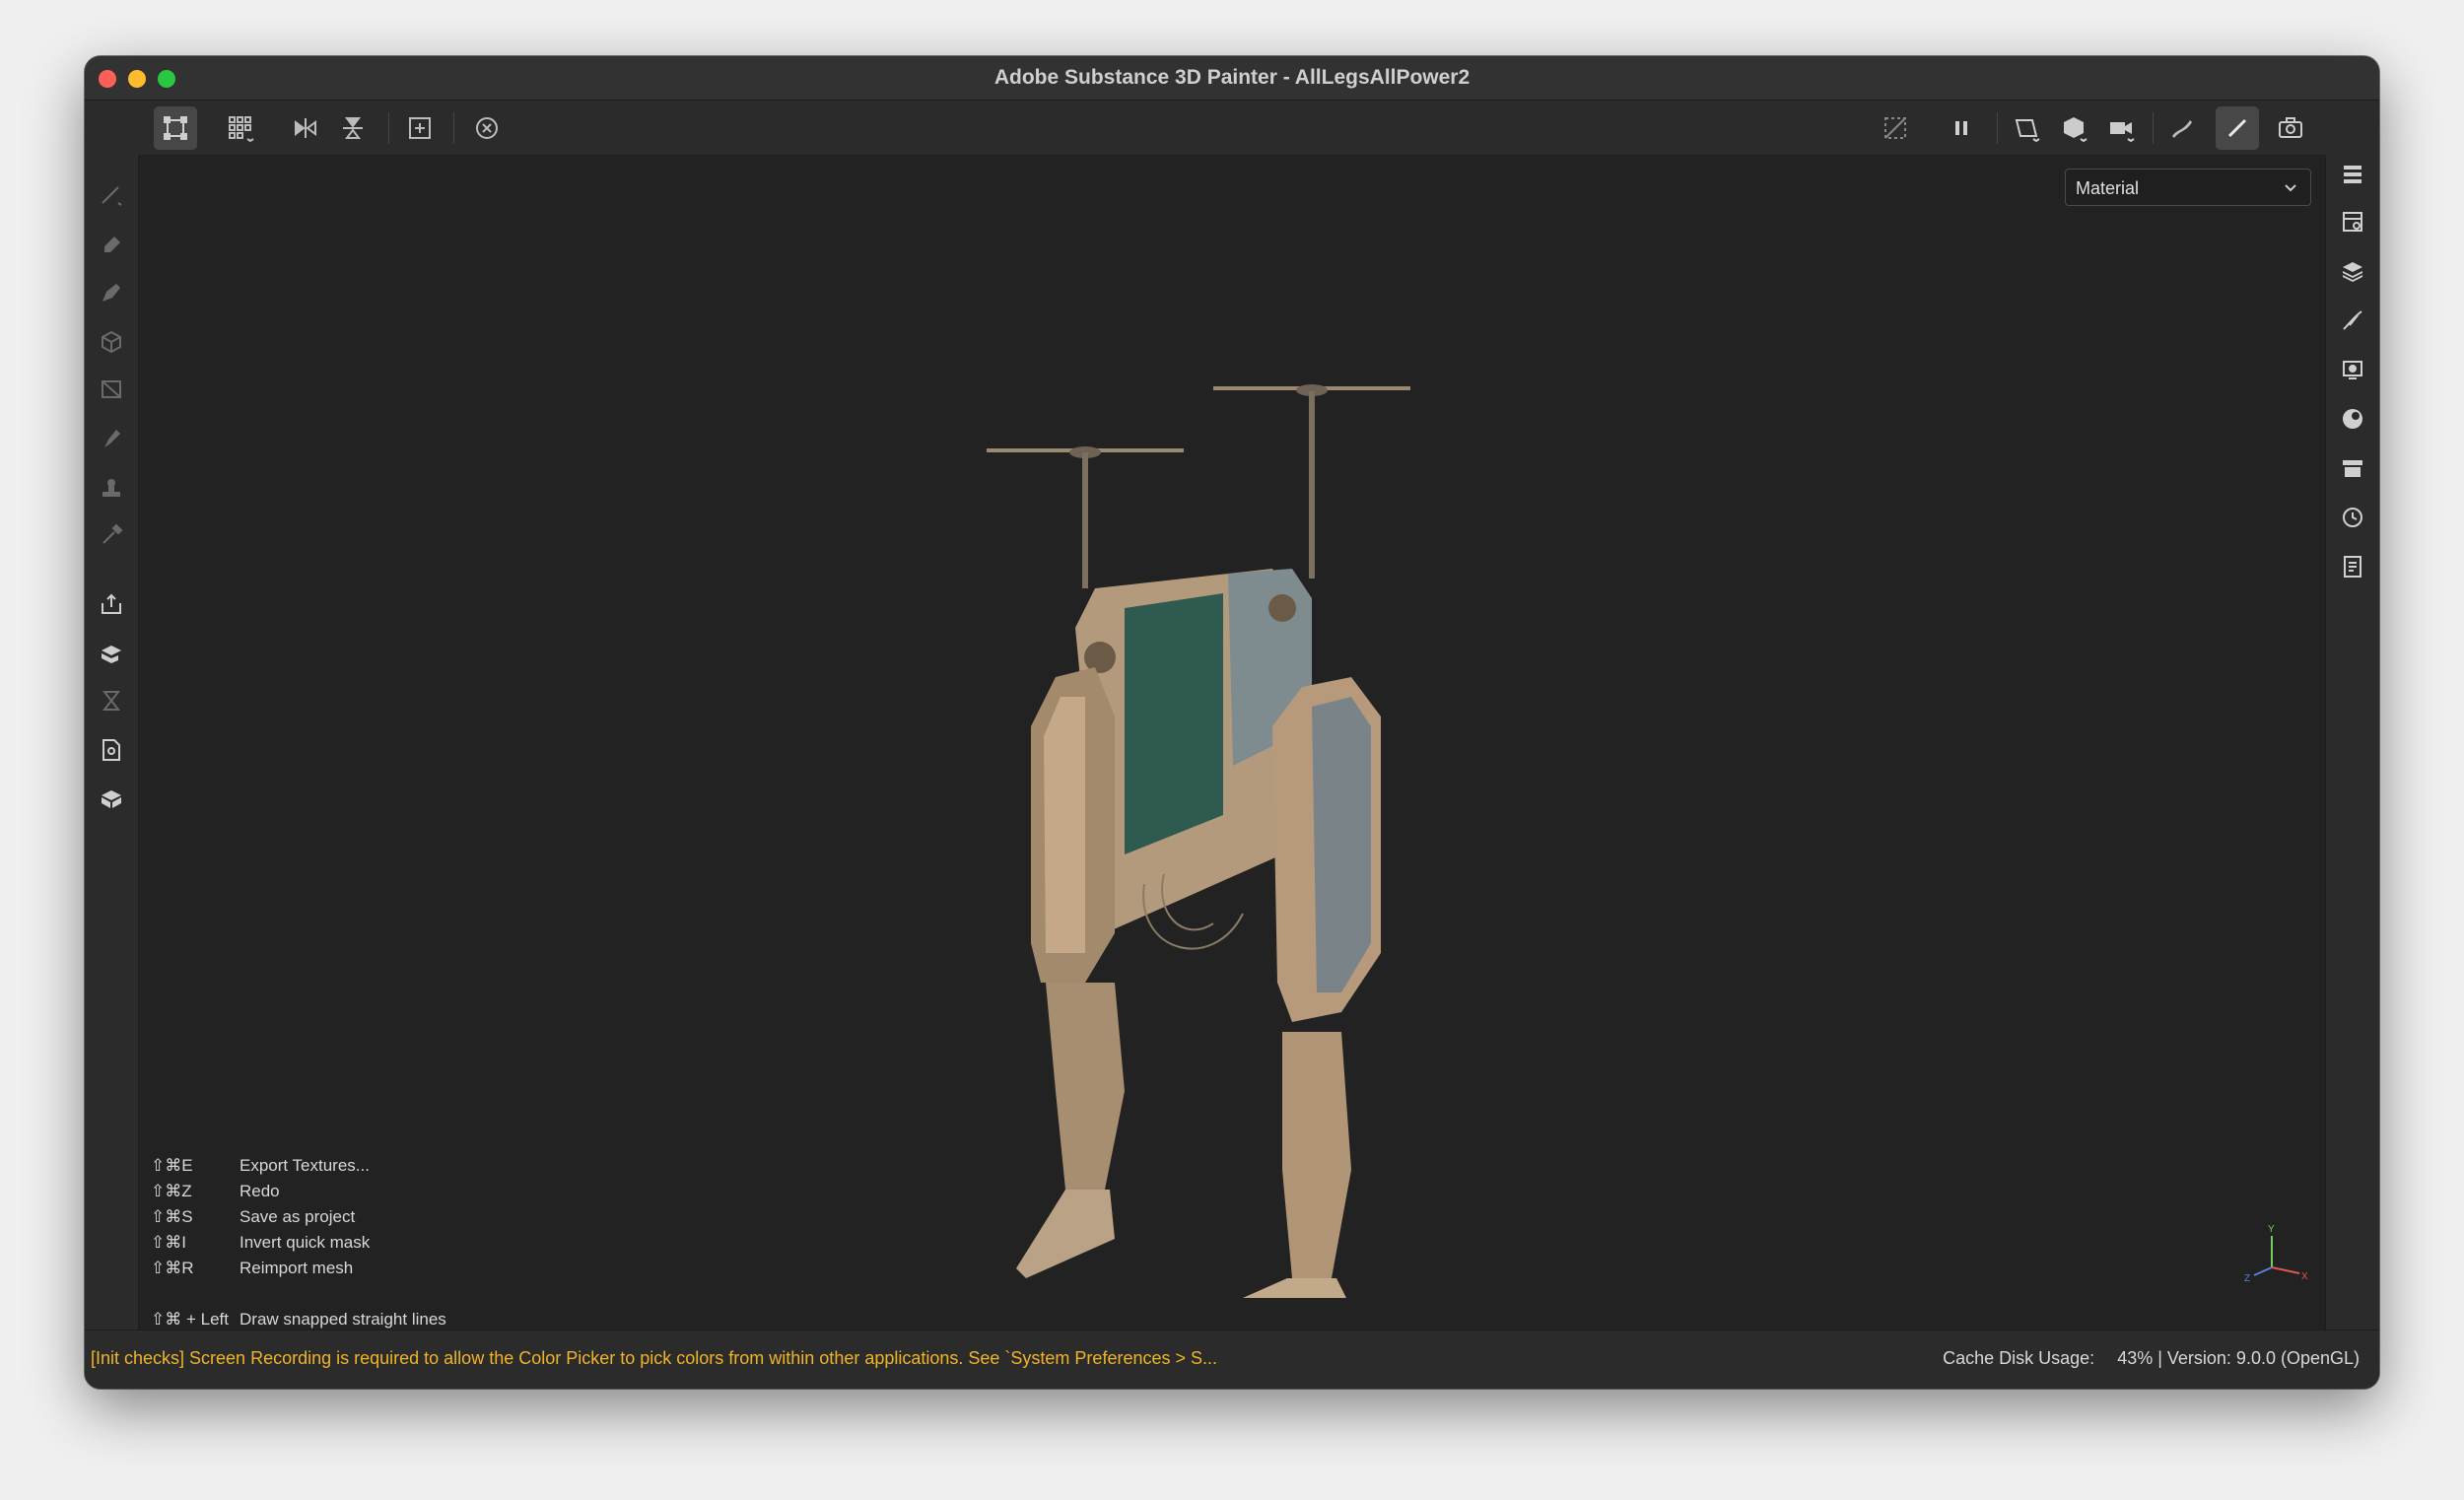 Image resolution: width=2464 pixels, height=1500 pixels. I want to click on clone-tool-button, so click(111, 488).